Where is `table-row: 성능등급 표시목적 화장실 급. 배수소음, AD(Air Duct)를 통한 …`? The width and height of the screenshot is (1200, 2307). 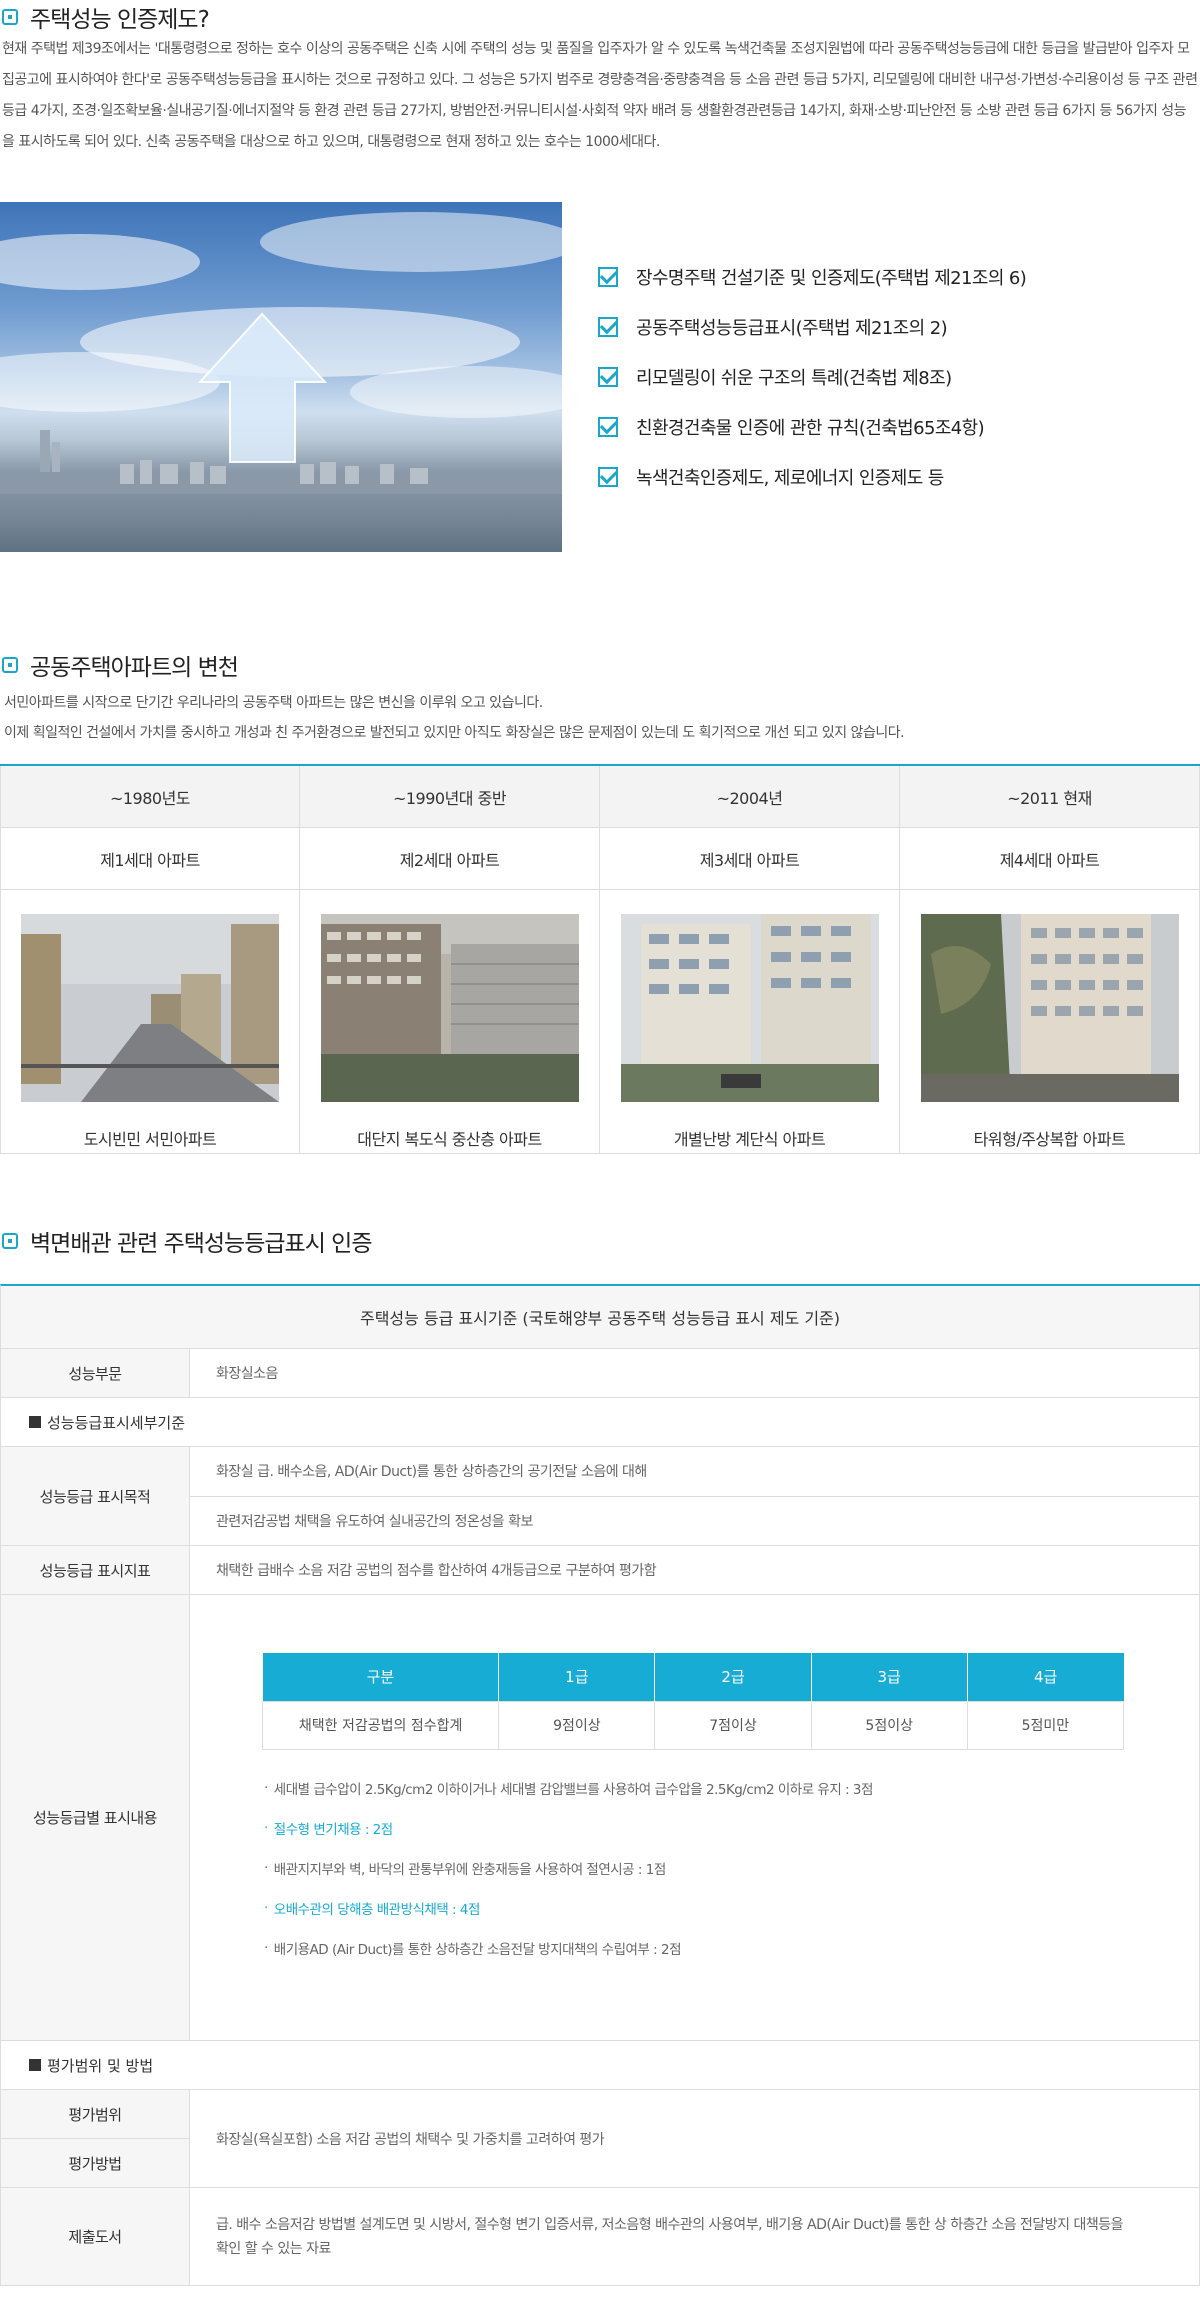
table-row: 성능등급 표시목적 화장실 급. 배수소음, AD(Air Duct)를 통한 … is located at coordinates (600, 1496).